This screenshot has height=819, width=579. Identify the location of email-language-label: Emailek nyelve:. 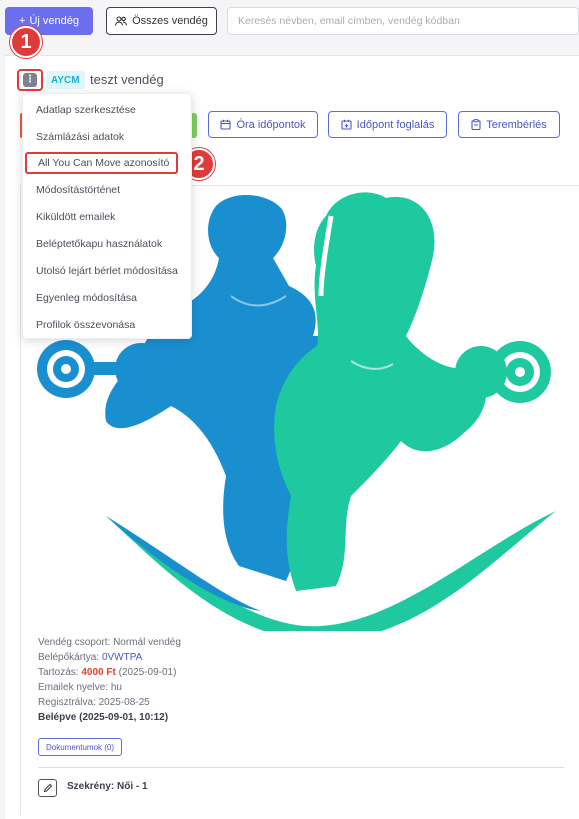
(73, 687).